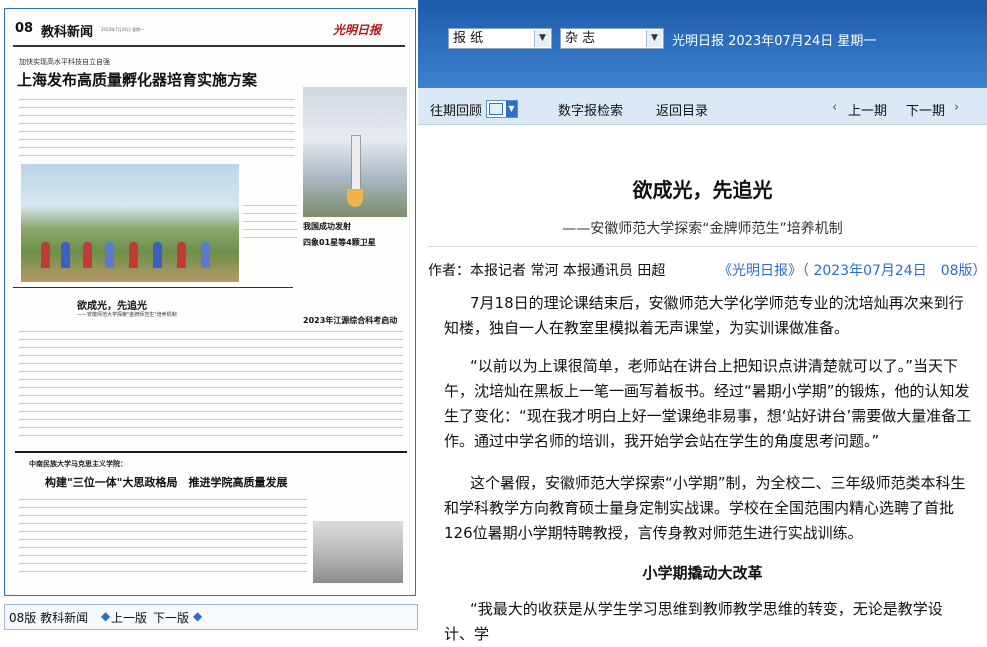  I want to click on magazine-select-value: 杂 志, so click(580, 38).